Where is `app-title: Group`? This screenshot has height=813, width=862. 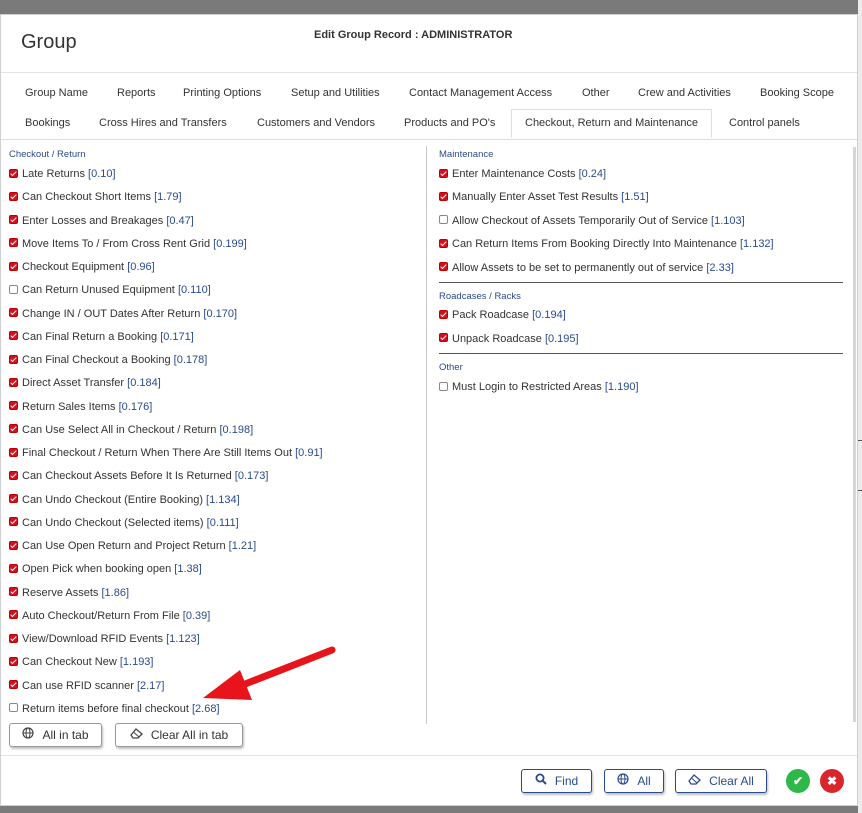
app-title: Group is located at coordinates (49, 42).